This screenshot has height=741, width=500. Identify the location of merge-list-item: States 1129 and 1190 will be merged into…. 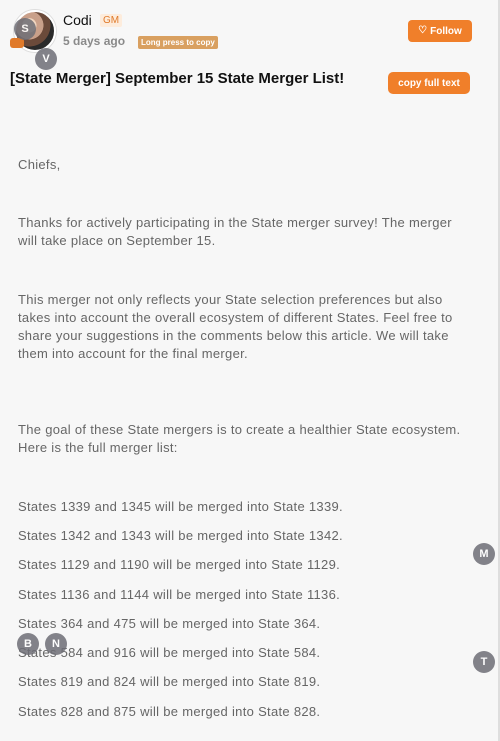
(179, 564).